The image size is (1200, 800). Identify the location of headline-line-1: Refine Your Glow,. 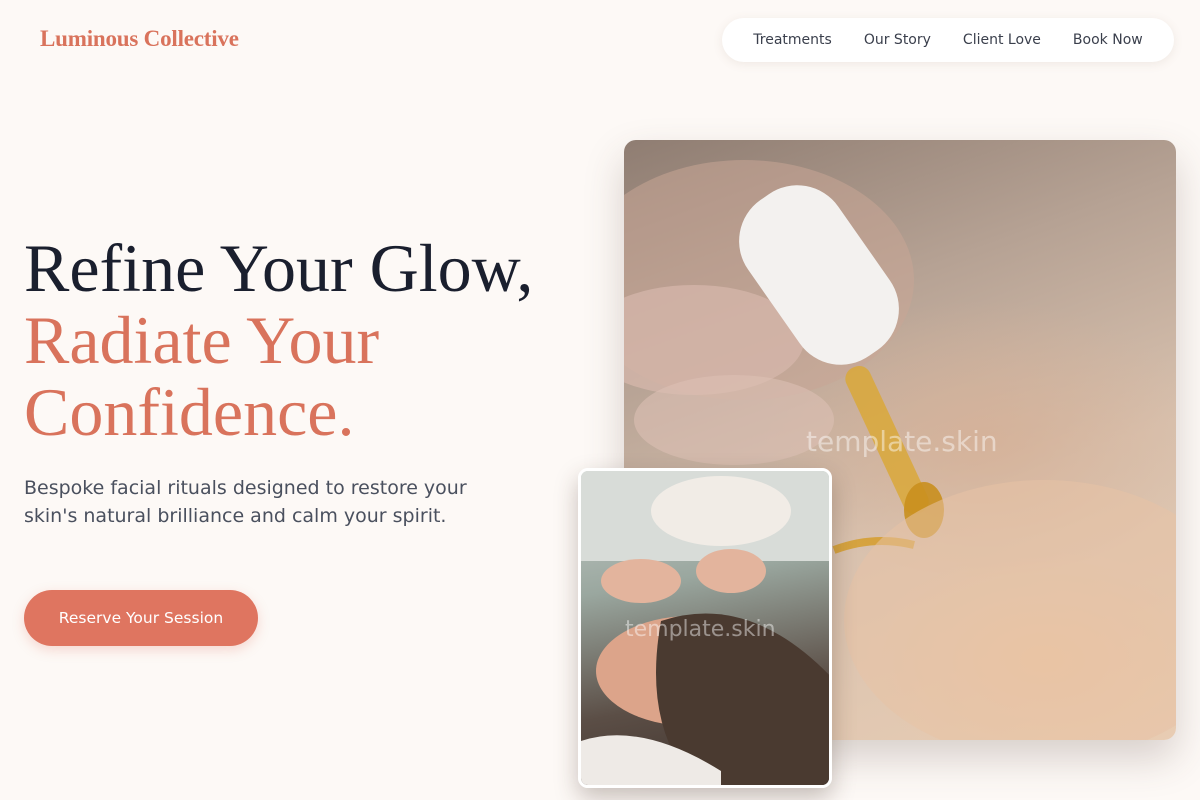
(279, 268).